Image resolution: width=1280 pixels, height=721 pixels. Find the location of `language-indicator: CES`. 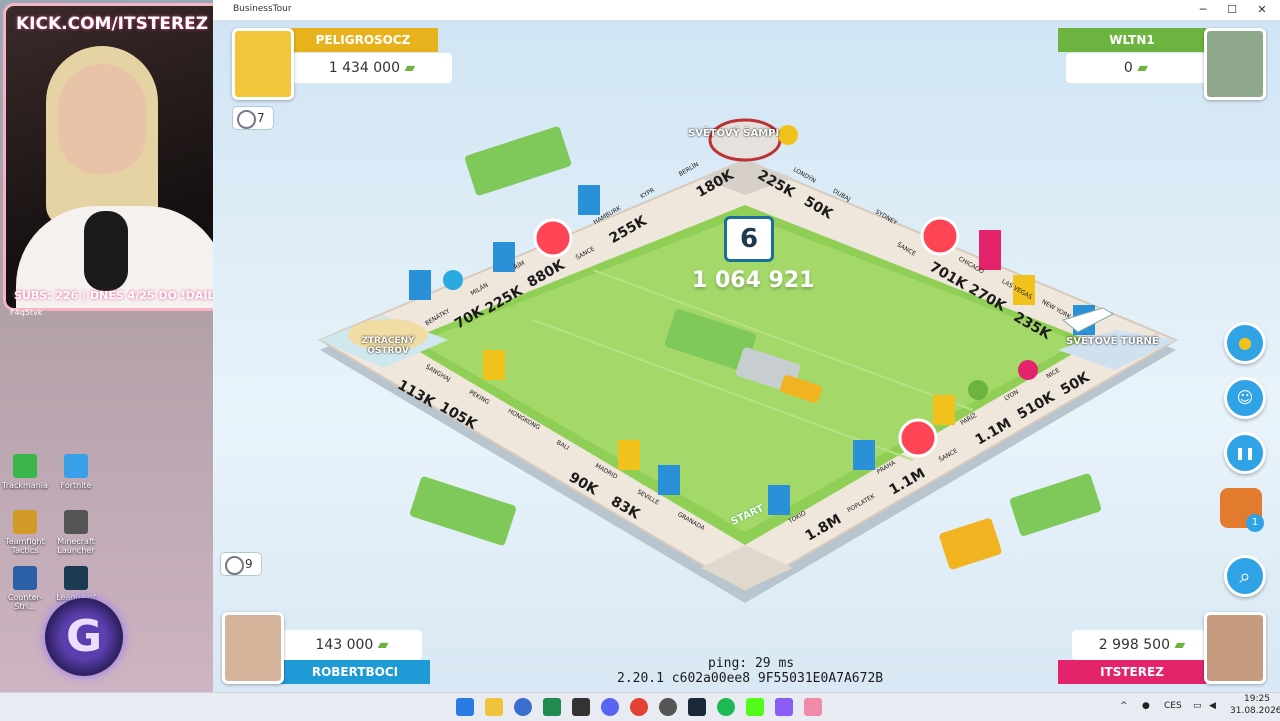

language-indicator: CES is located at coordinates (1173, 706).